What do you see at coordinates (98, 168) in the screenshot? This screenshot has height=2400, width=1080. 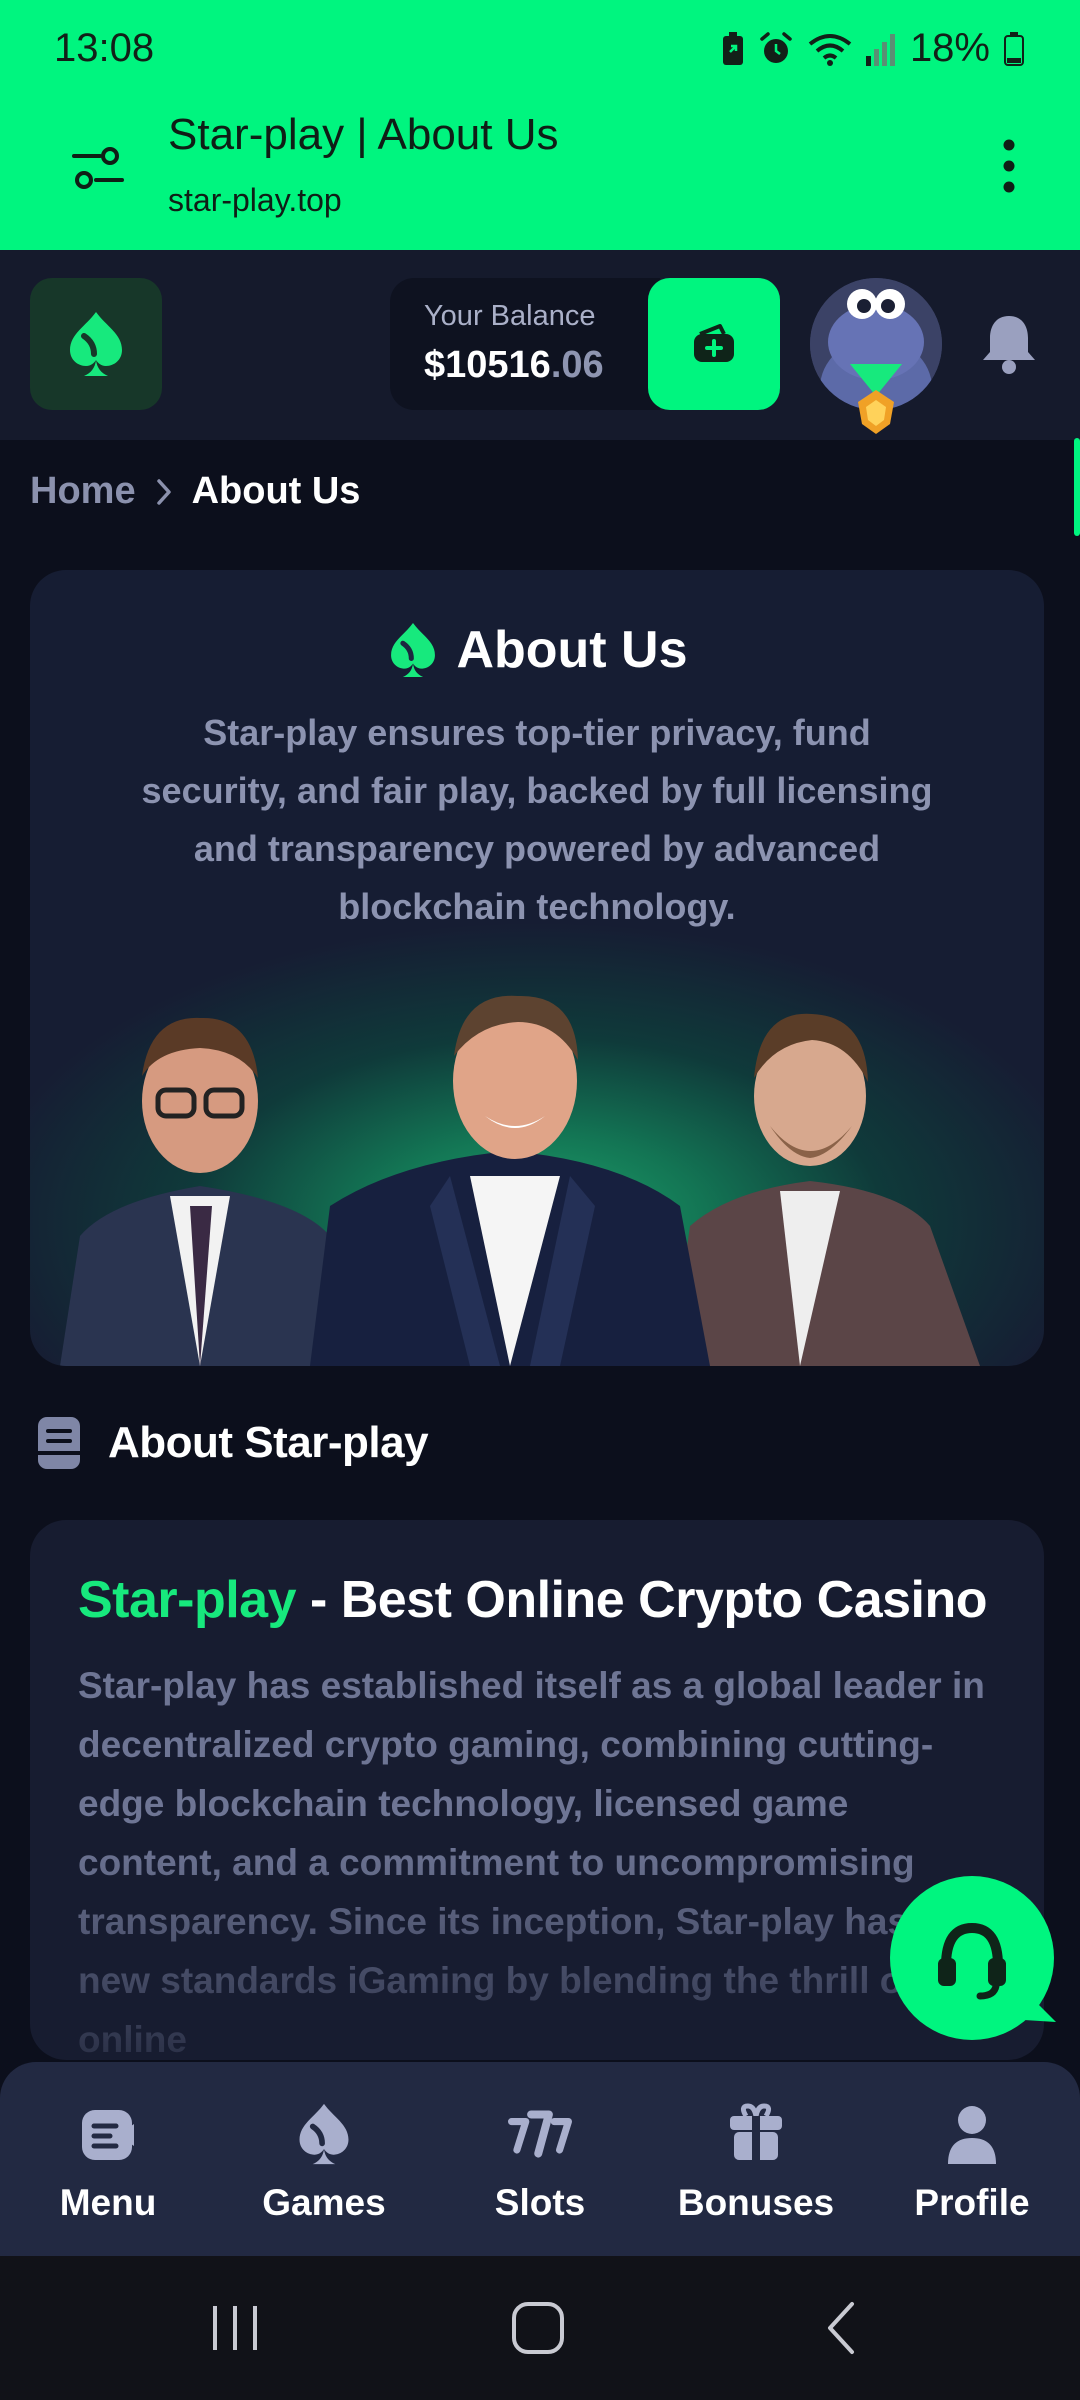 I see `site-settings-icon` at bounding box center [98, 168].